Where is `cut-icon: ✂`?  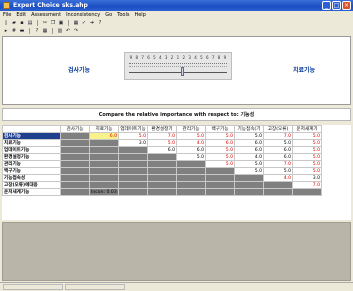 cut-icon: ✂ is located at coordinates (45, 23).